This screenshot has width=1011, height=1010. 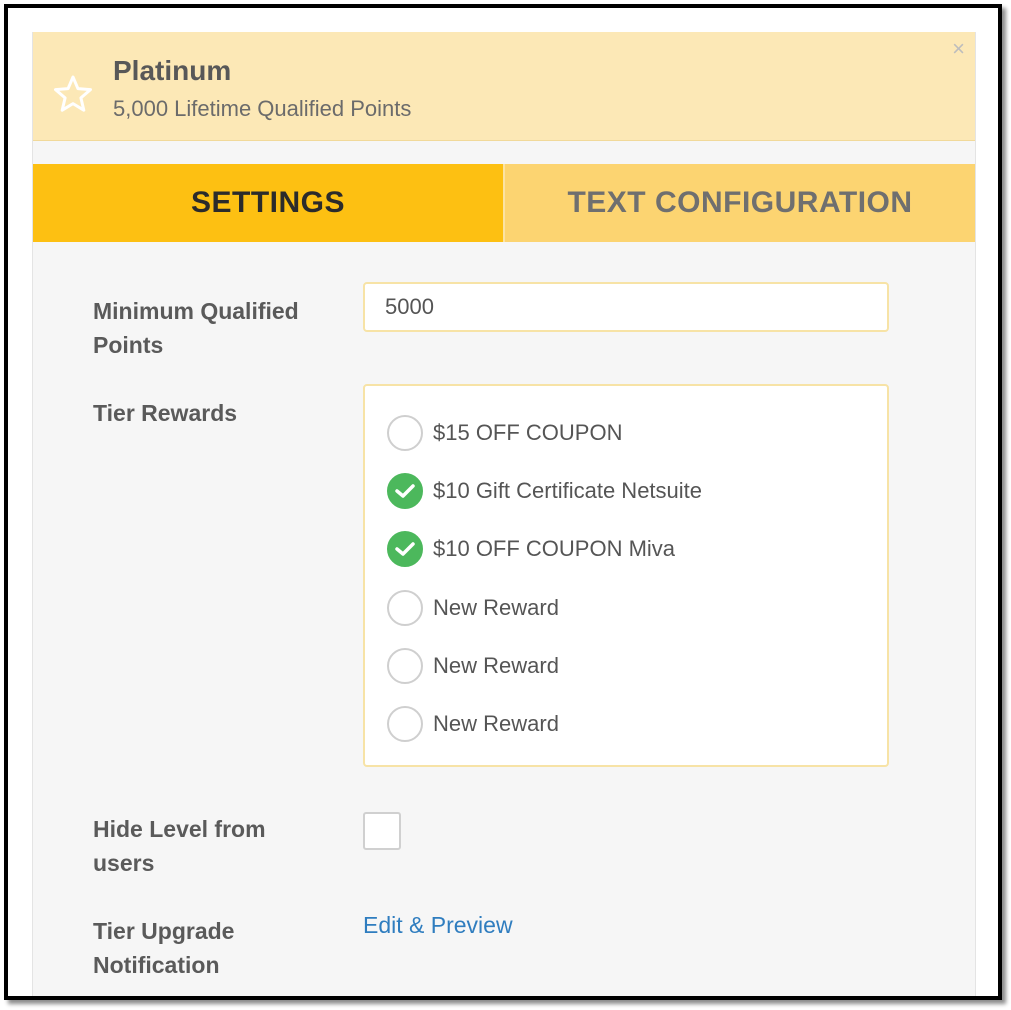 I want to click on min-points-label: Minimum Qualified Points, so click(x=196, y=328).